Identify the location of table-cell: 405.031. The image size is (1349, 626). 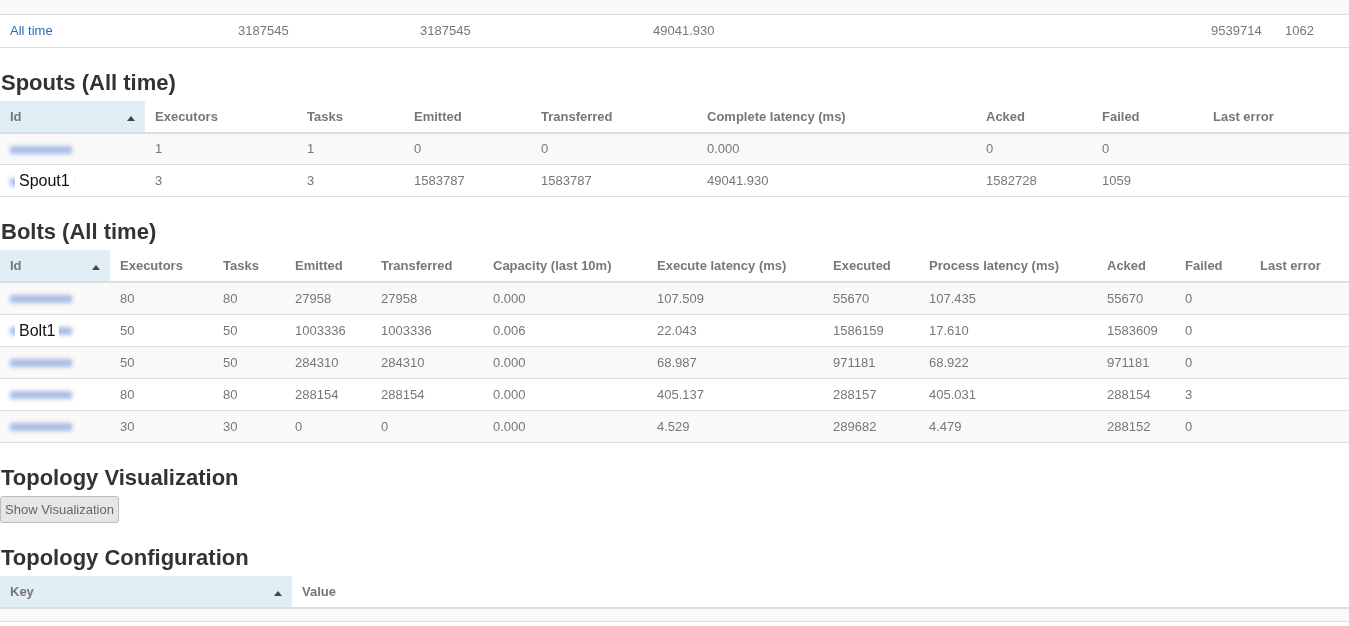
(952, 394).